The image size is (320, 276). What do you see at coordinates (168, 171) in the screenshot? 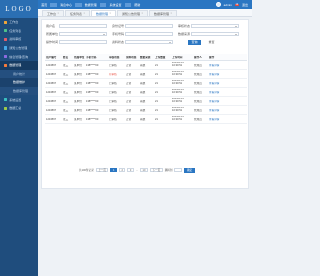
I see `goto-label: 跳转到` at bounding box center [168, 171].